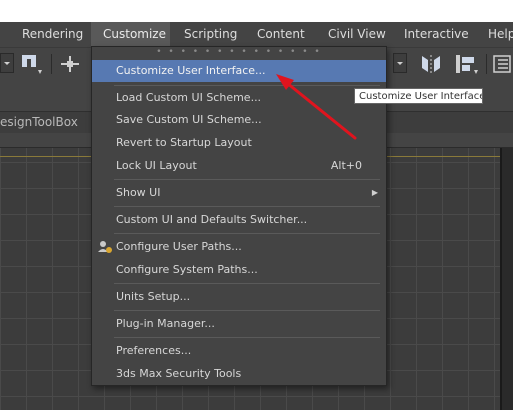 Image resolution: width=513 pixels, height=410 pixels. What do you see at coordinates (179, 373) in the screenshot?
I see `menu-item-label: 3ds Max Security Tools` at bounding box center [179, 373].